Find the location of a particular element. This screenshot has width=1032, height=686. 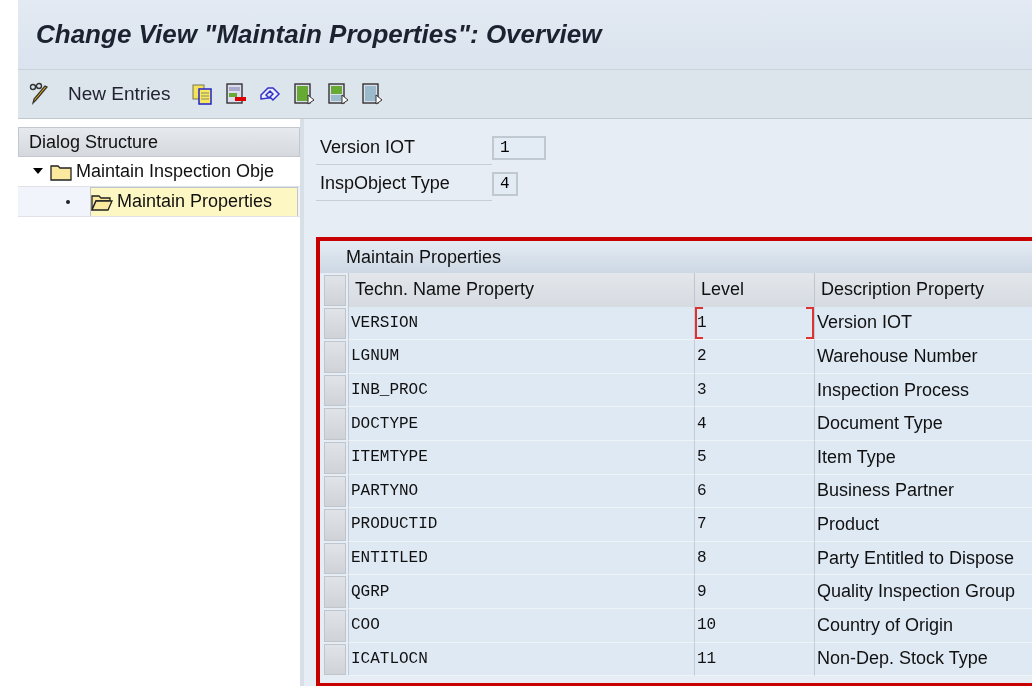

new-entries-button: New Entries is located at coordinates (121, 94).